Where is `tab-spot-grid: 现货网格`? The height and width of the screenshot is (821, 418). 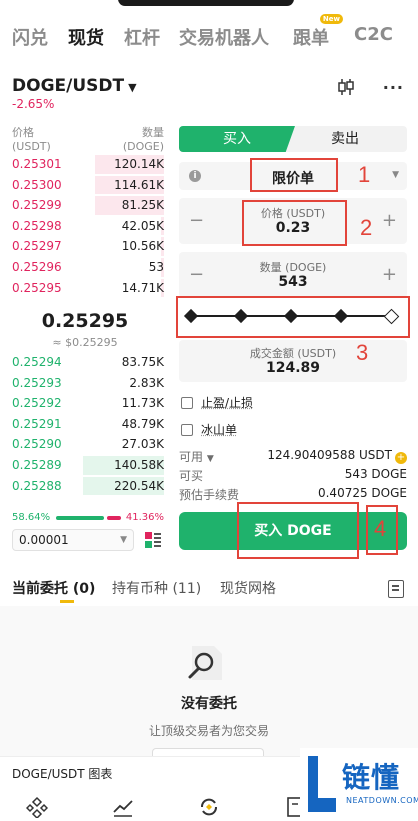
tab-spot-grid: 现货网格 is located at coordinates (248, 588).